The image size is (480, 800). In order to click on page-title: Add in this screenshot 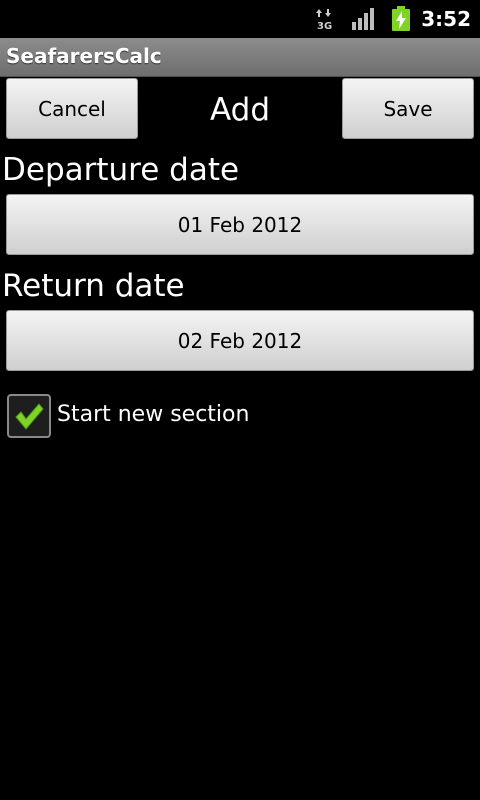, I will do `click(240, 110)`.